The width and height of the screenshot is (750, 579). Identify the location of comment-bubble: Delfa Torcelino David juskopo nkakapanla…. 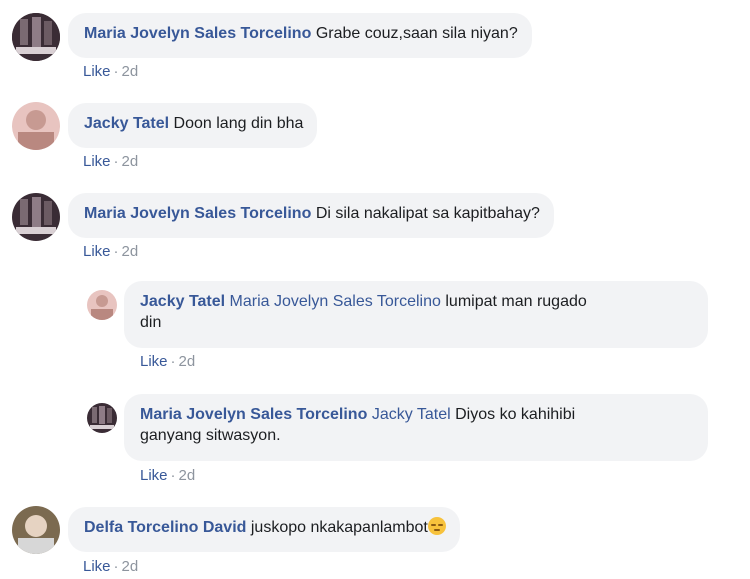
(264, 529).